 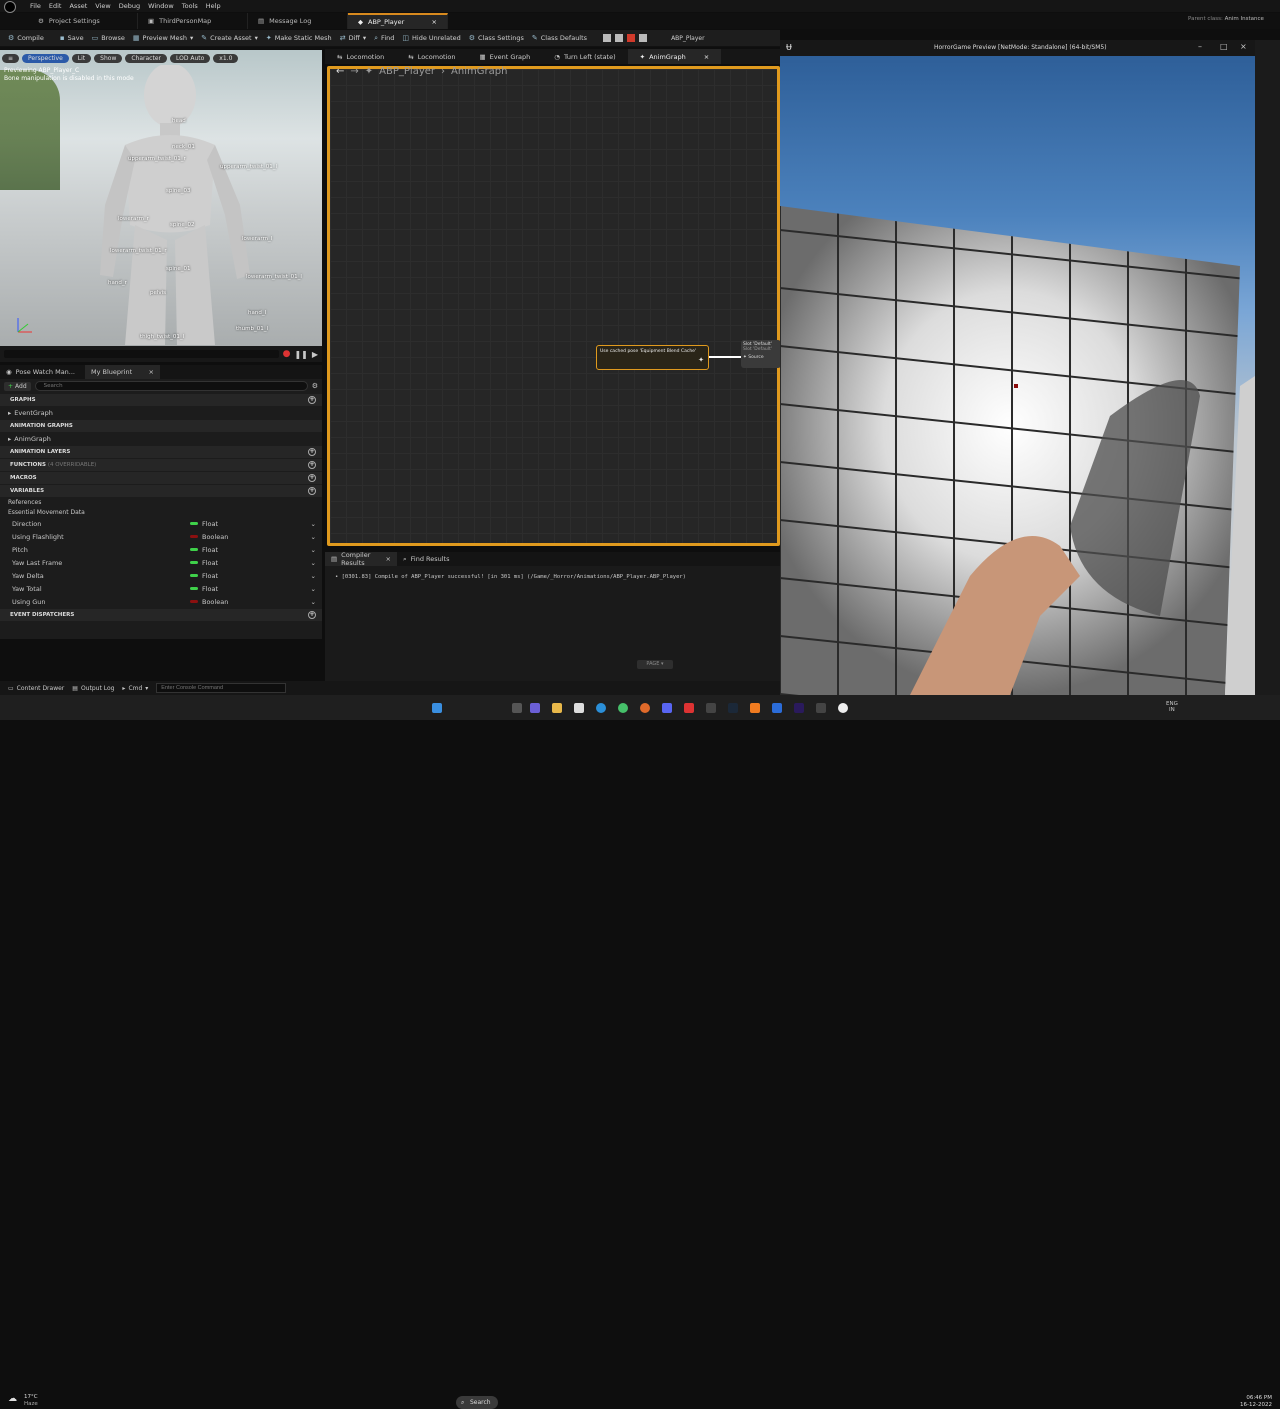 What do you see at coordinates (161, 438) in the screenshot?
I see `list-item-animgraph: ▸ AnimGraph` at bounding box center [161, 438].